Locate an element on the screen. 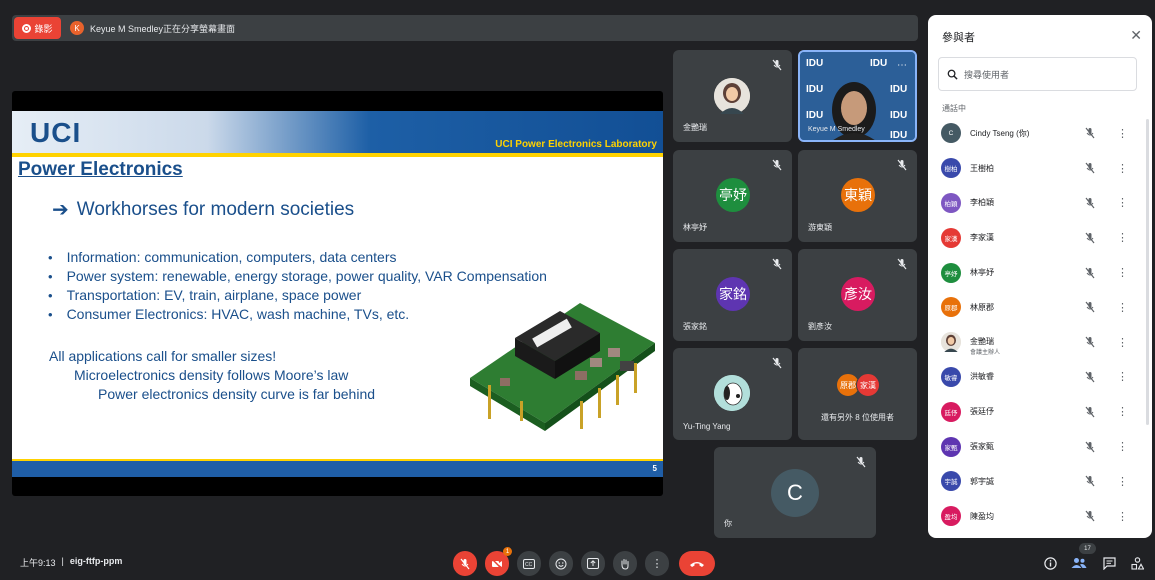 Image resolution: width=1155 pixels, height=580 pixels. presenter-chip: K Keyue M Smedley正在分享螢幕畫面 is located at coordinates (195, 28).